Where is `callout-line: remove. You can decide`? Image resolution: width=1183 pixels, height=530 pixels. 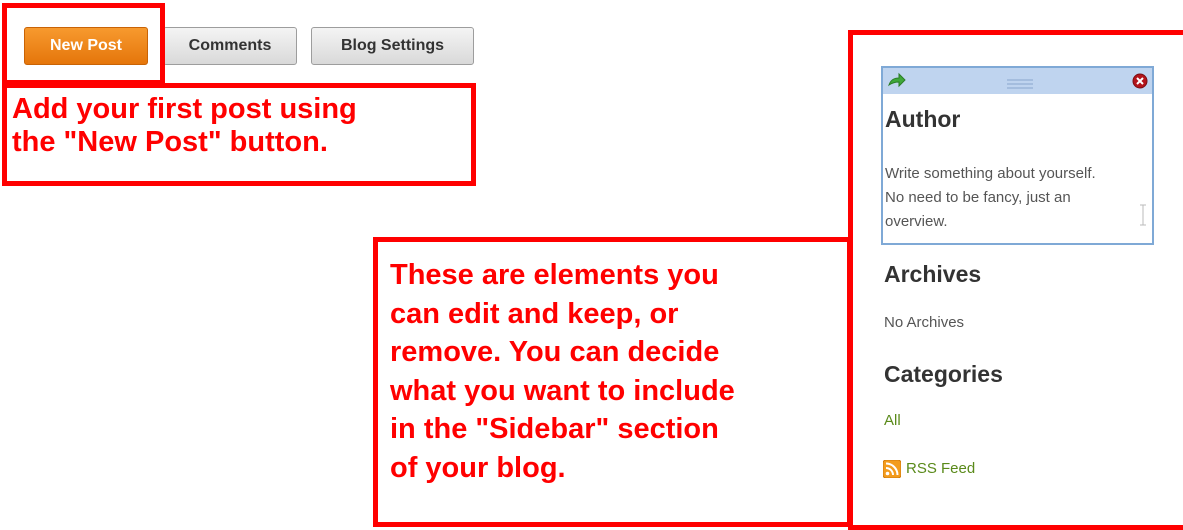
callout-line: remove. You can decide is located at coordinates (555, 352).